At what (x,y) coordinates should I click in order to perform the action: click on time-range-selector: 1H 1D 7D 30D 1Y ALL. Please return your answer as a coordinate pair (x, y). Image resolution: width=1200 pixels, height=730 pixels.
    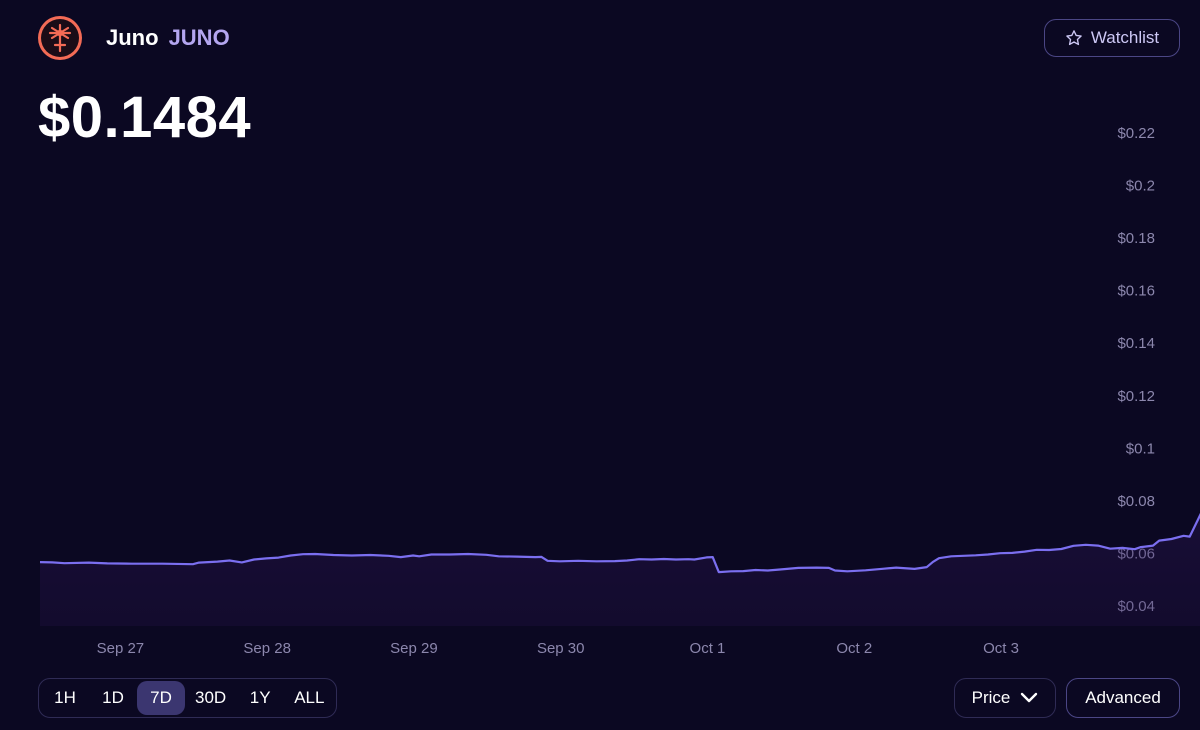
    Looking at the image, I should click on (188, 698).